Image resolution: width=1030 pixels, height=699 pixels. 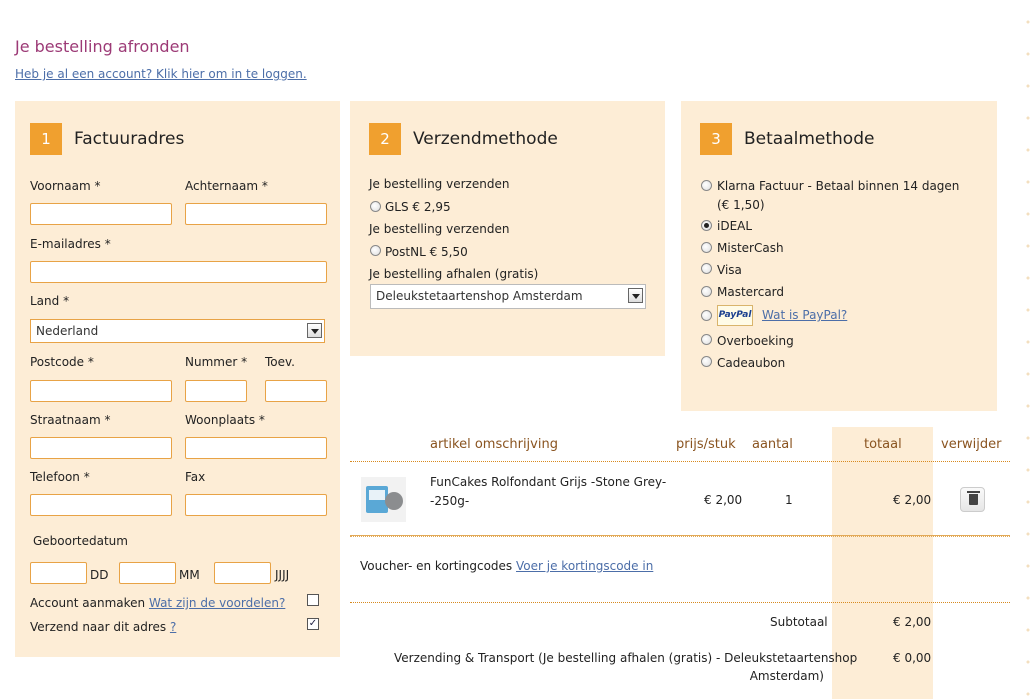 What do you see at coordinates (313, 600) in the screenshot?
I see `account-checkbox` at bounding box center [313, 600].